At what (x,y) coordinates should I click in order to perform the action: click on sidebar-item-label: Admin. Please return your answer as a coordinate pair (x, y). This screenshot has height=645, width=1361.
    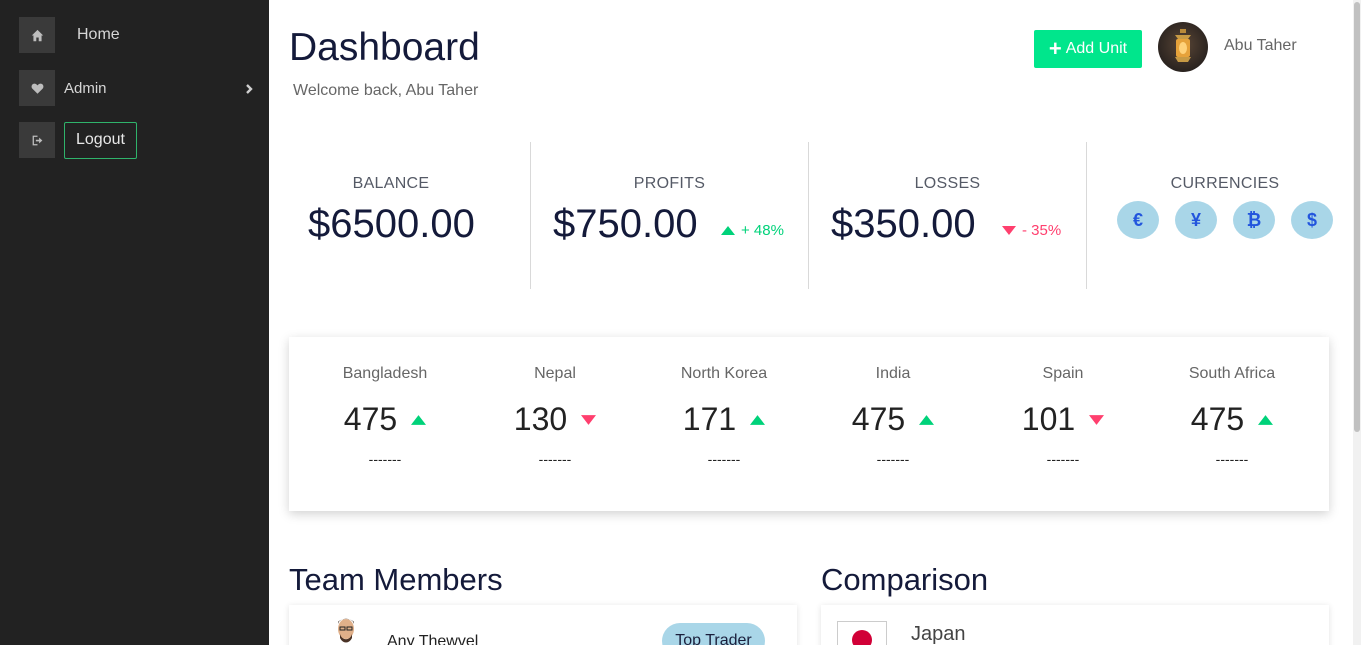
    Looking at the image, I should click on (85, 88).